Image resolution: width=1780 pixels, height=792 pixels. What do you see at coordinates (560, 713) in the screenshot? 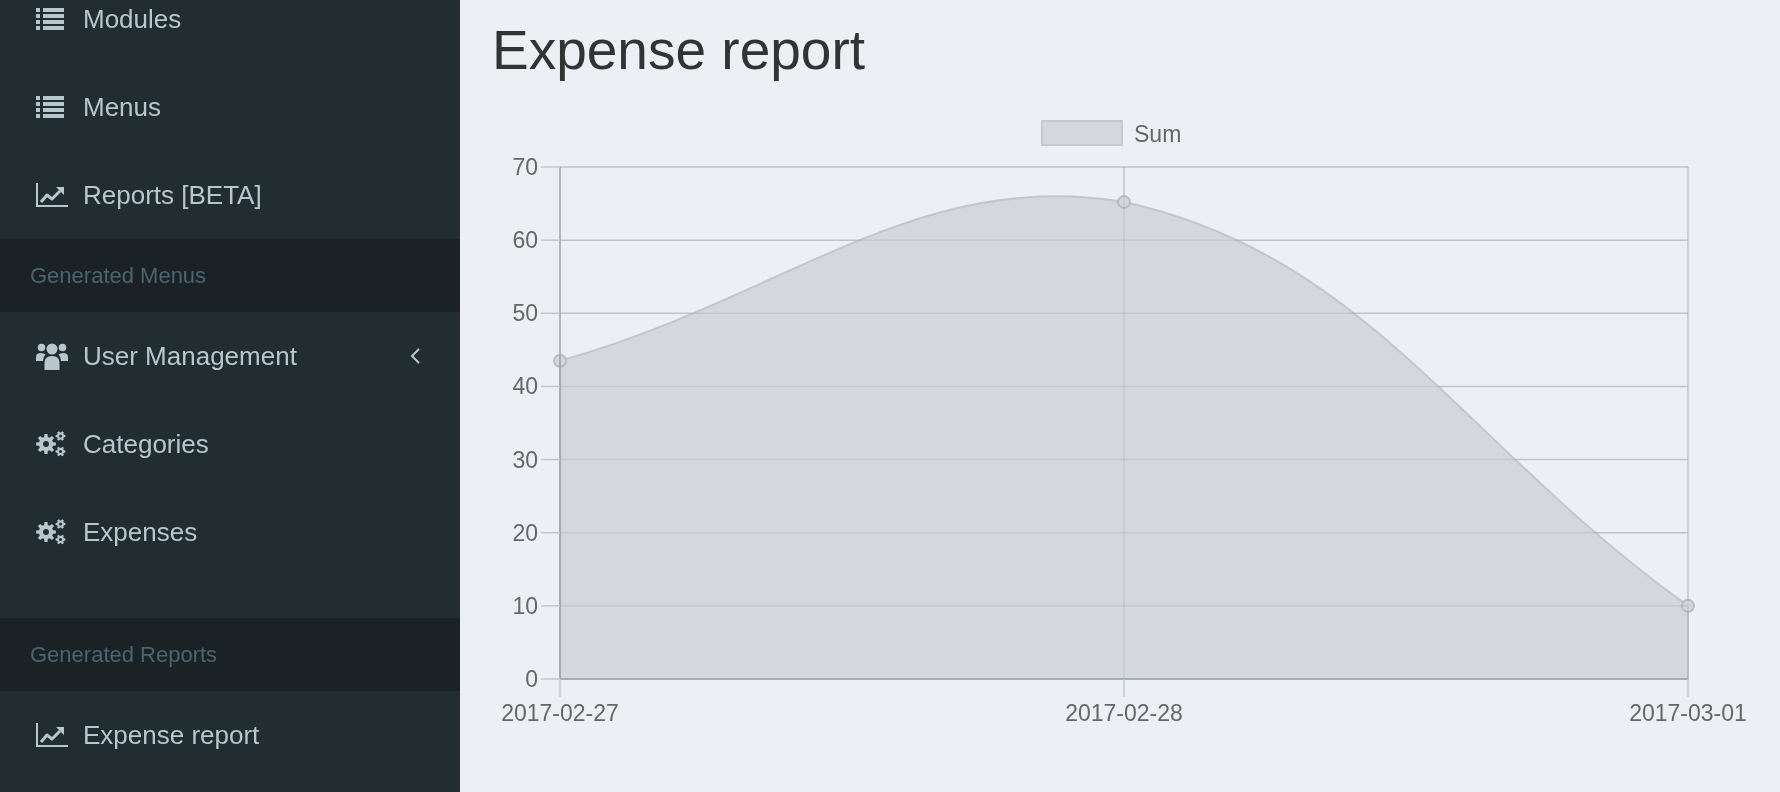
I see `x-tick-label: 2017-02-27` at bounding box center [560, 713].